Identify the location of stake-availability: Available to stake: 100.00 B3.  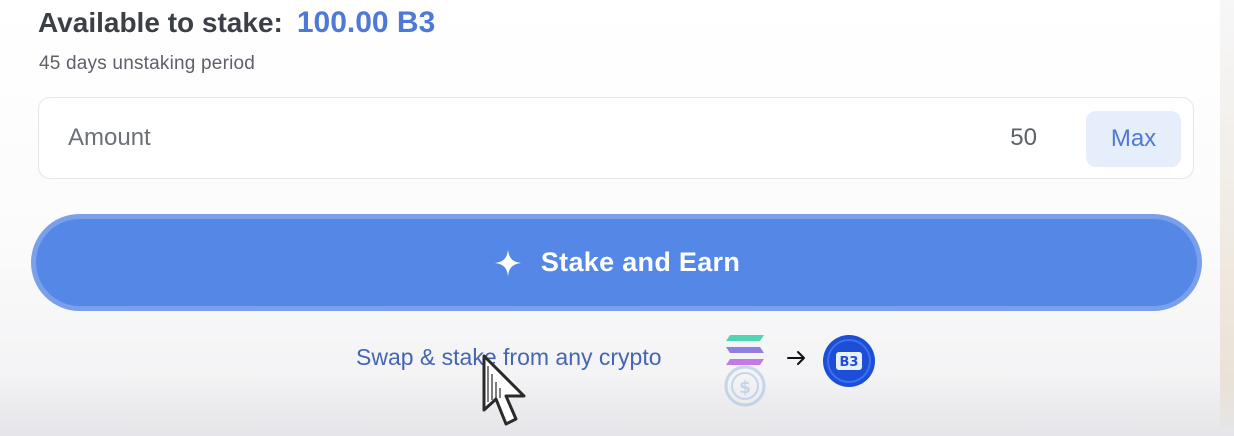
(236, 23).